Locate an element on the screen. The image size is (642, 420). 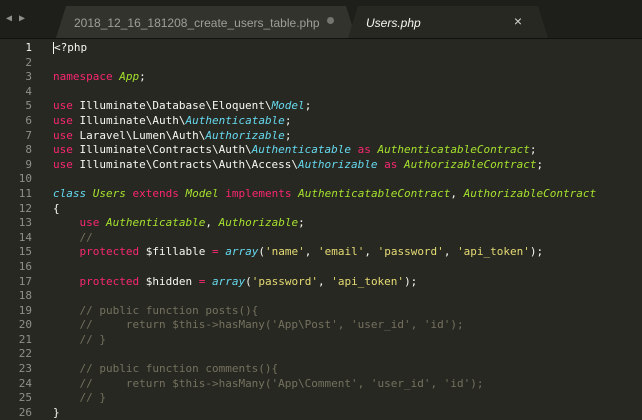
code-token: Illuminate\Database\Eloquent\ is located at coordinates (172, 106).